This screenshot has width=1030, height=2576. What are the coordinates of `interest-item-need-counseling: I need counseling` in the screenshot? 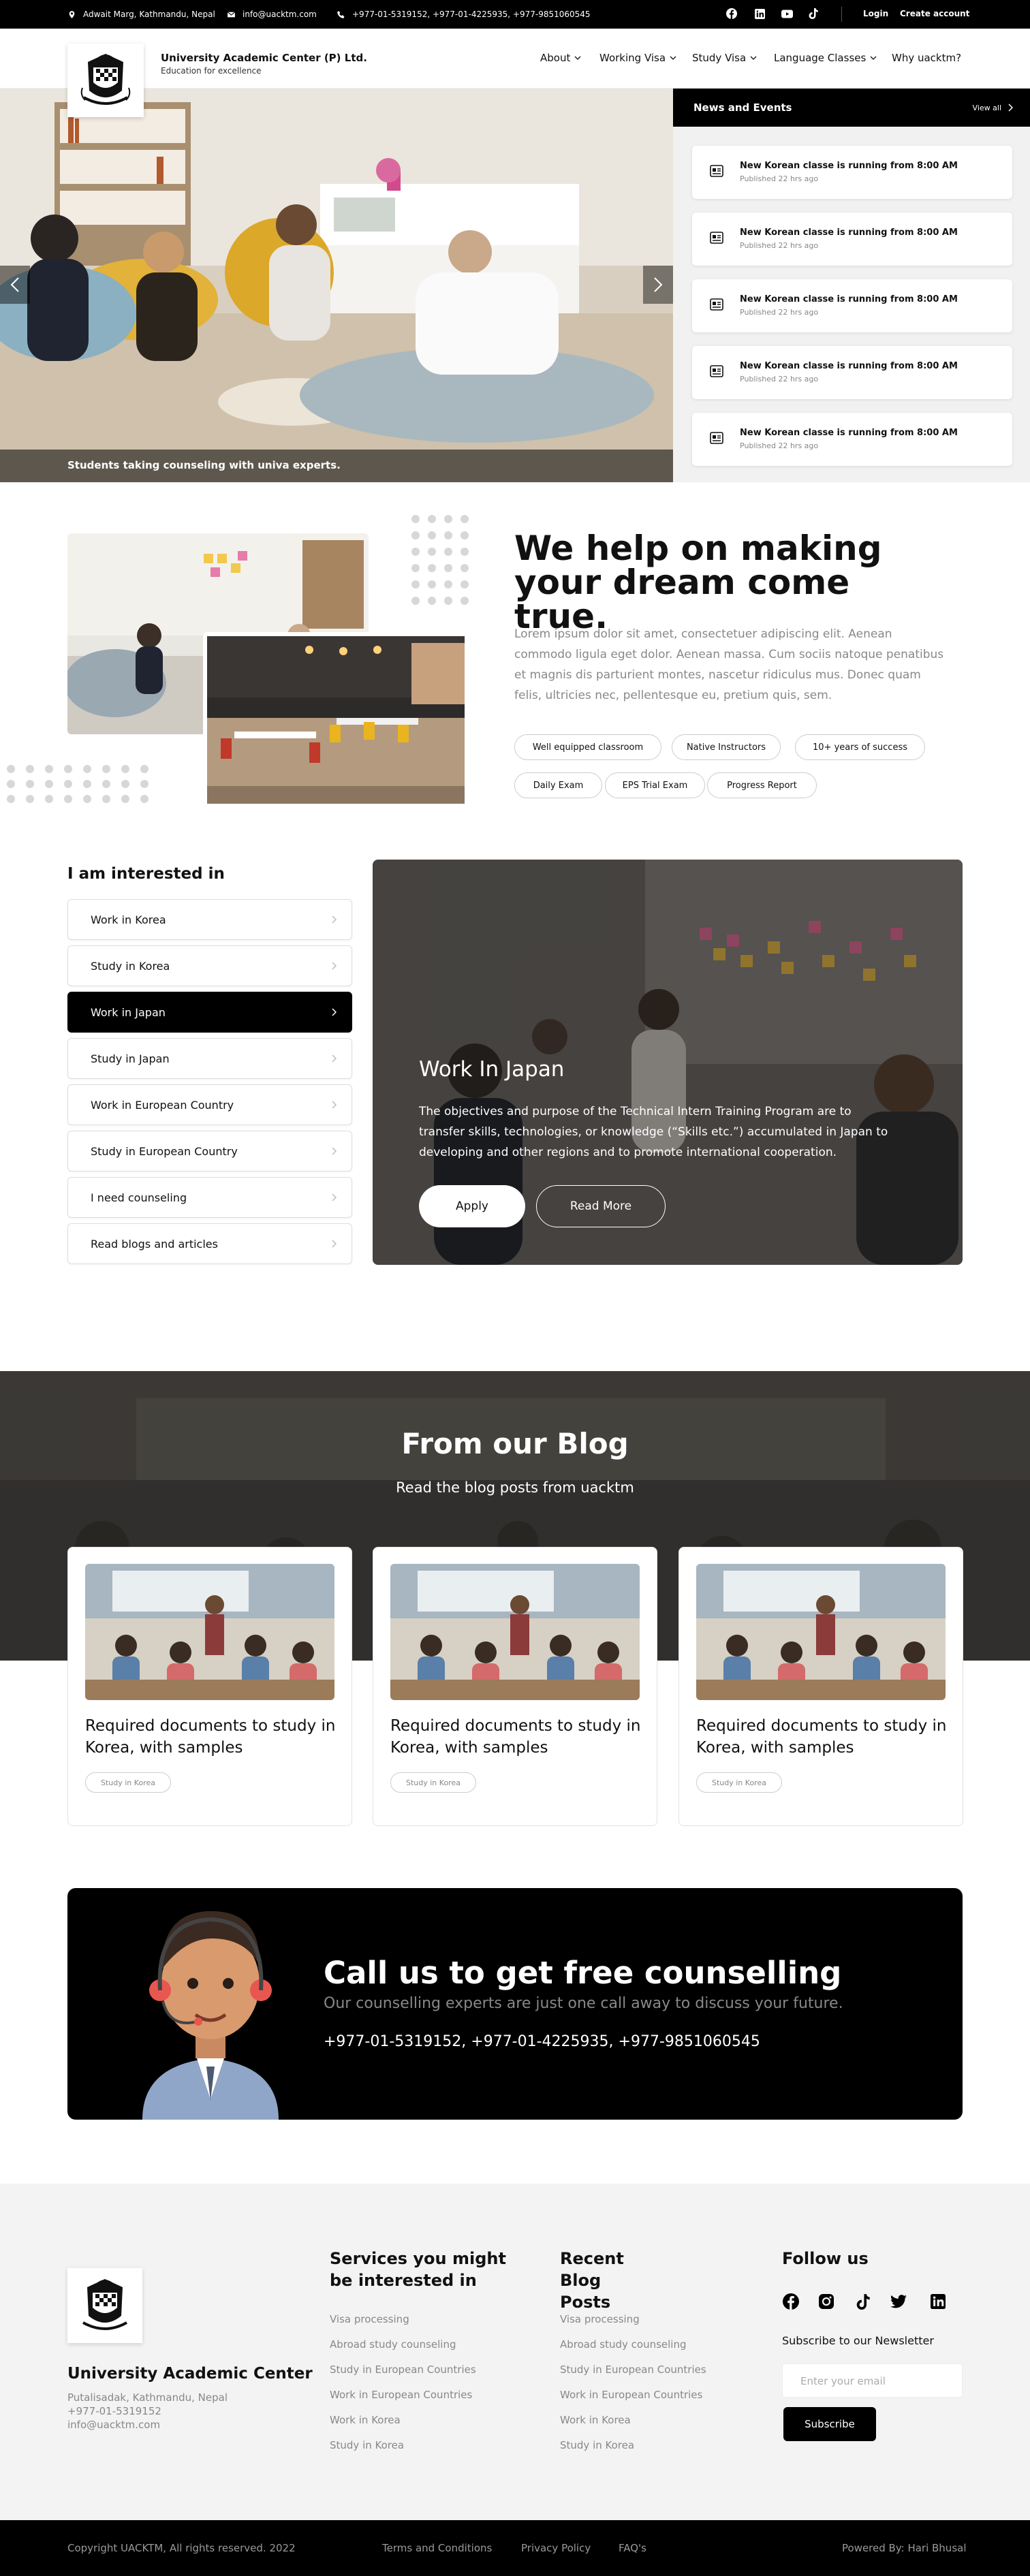 It's located at (210, 1197).